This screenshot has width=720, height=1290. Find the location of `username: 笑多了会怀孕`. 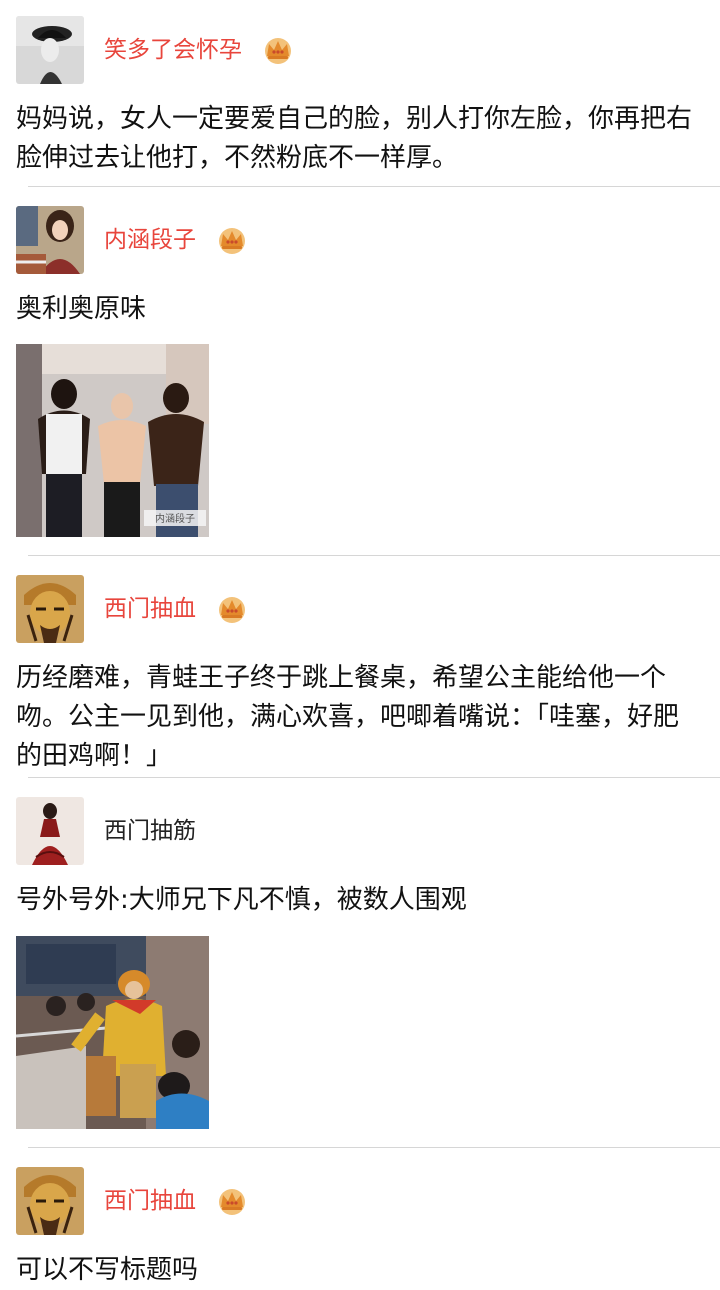

username: 笑多了会怀孕 is located at coordinates (173, 50).